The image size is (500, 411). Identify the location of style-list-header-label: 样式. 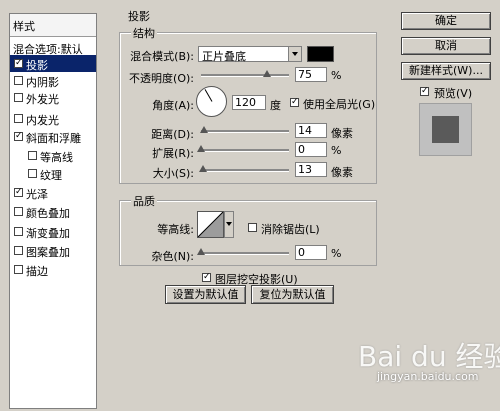
(24, 26).